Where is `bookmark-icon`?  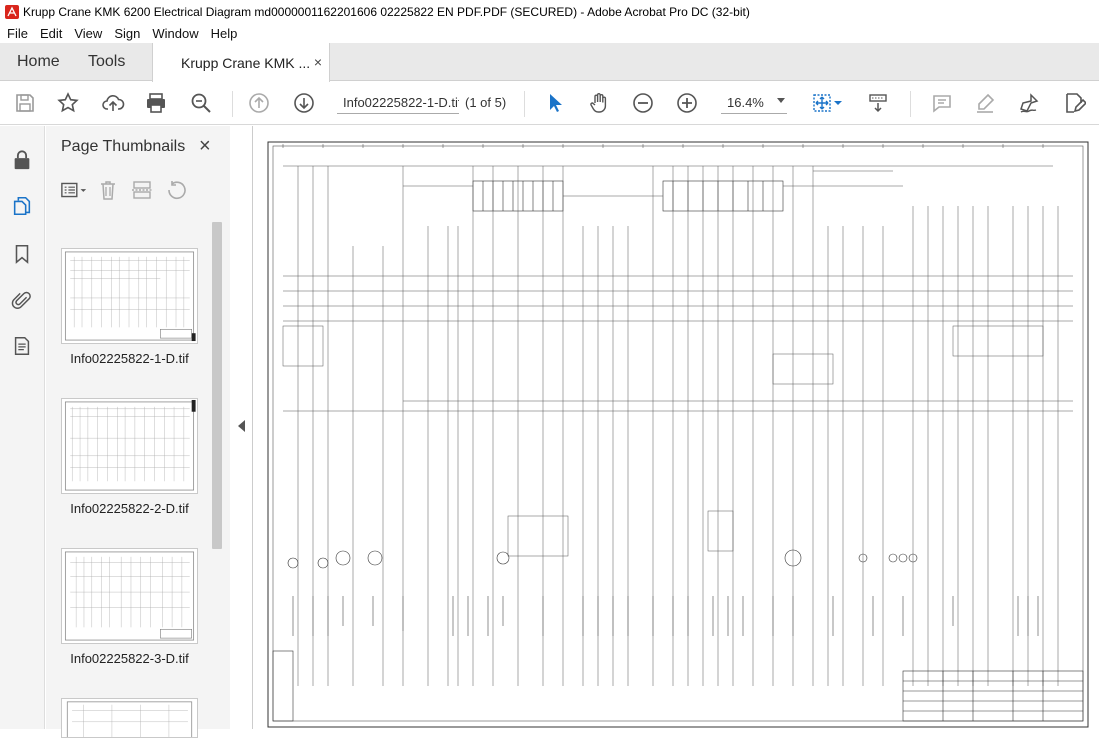
bookmark-icon is located at coordinates (22, 254).